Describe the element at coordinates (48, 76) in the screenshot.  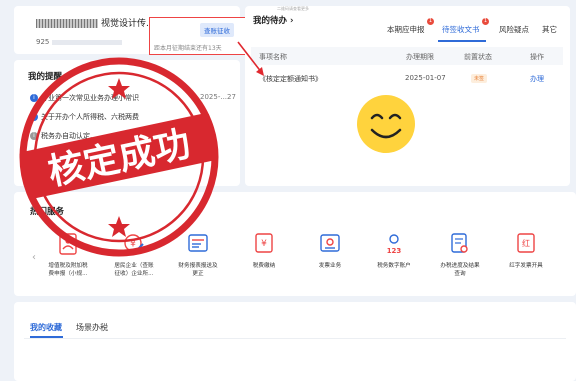
I see `reminders-title: 我的提醒 ›` at that location.